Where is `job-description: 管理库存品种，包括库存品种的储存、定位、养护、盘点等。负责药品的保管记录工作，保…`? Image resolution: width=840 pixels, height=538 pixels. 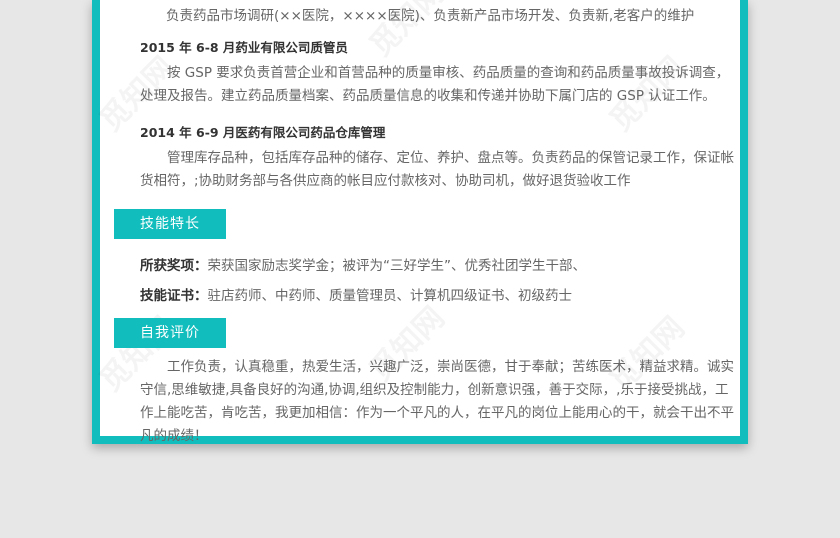
job-description: 管理库存品种，包括库存品种的储存、定位、养护、盘点等。负责药品的保管记录工作，保… is located at coordinates (437, 169).